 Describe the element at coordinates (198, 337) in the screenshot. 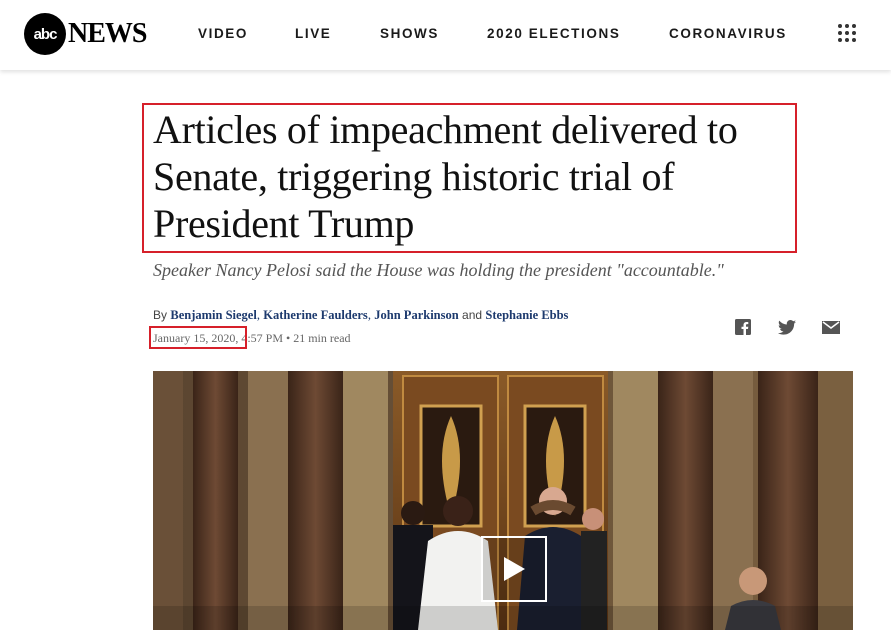

I see `date-highlight-box` at that location.